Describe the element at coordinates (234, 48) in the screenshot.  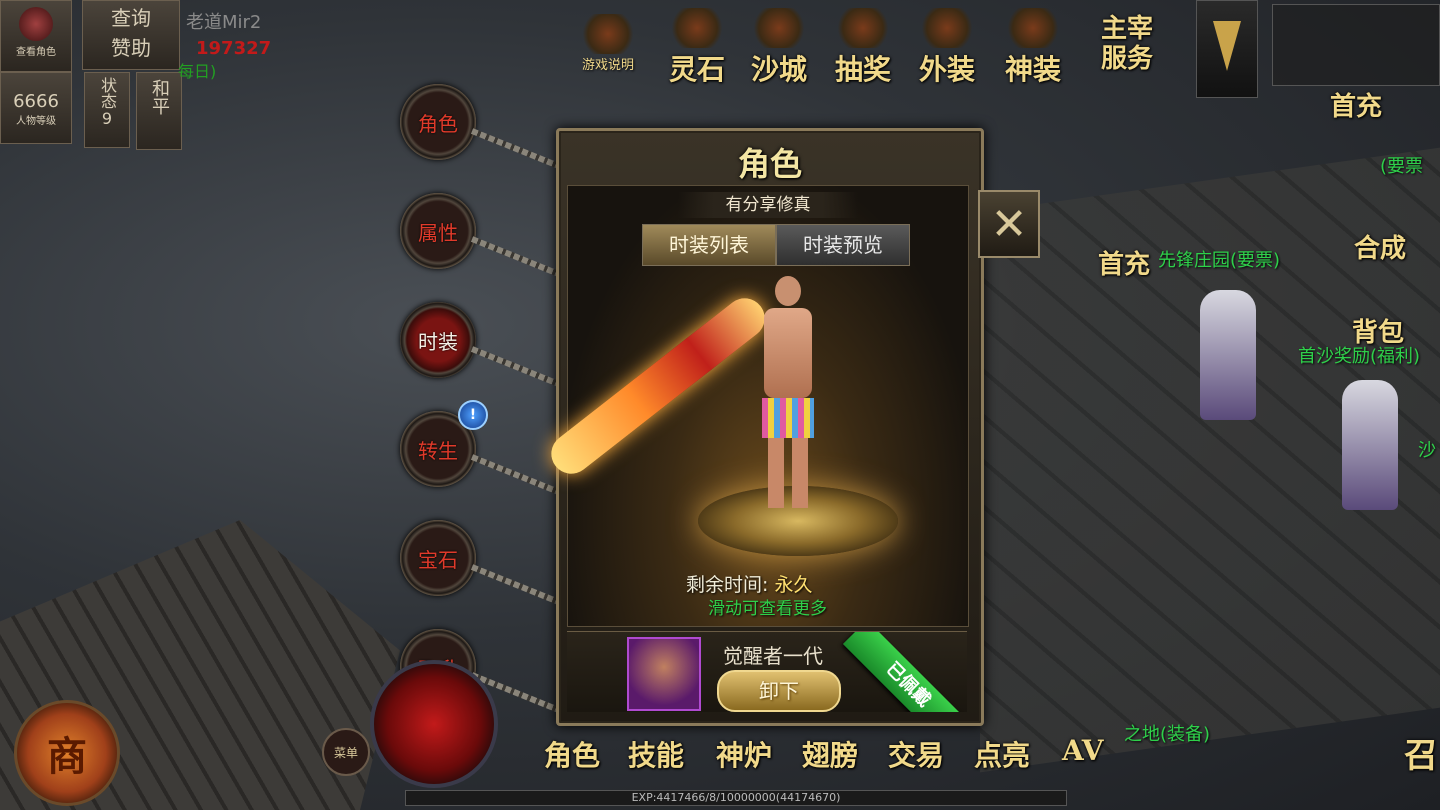
I see `player-score: 197327` at that location.